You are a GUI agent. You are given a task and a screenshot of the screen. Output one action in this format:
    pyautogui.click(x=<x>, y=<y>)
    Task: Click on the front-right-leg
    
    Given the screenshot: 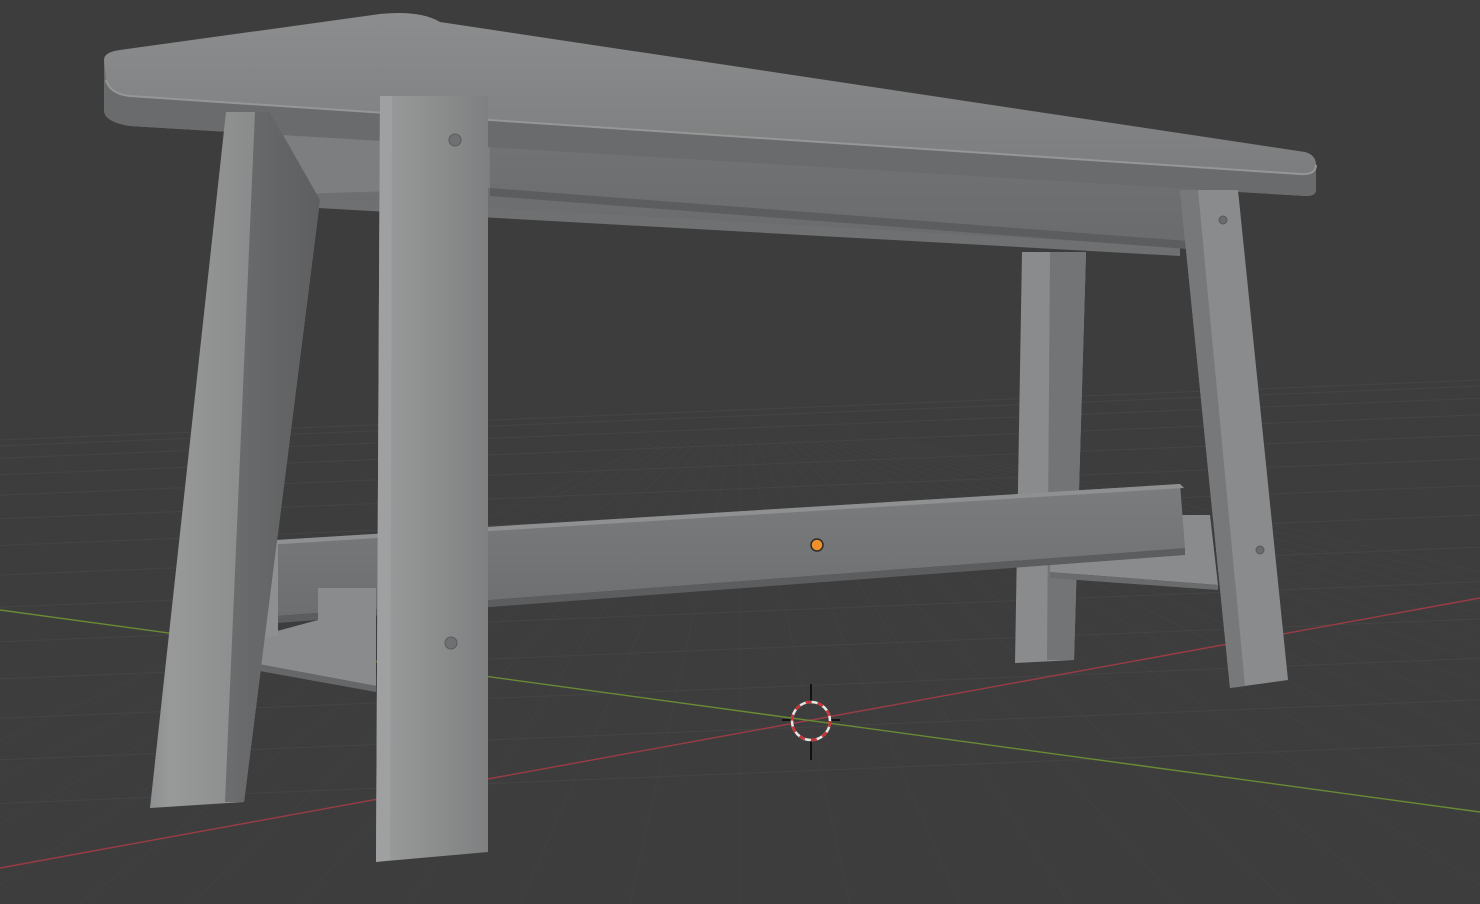 What is the action you would take?
    pyautogui.click(x=1234, y=439)
    